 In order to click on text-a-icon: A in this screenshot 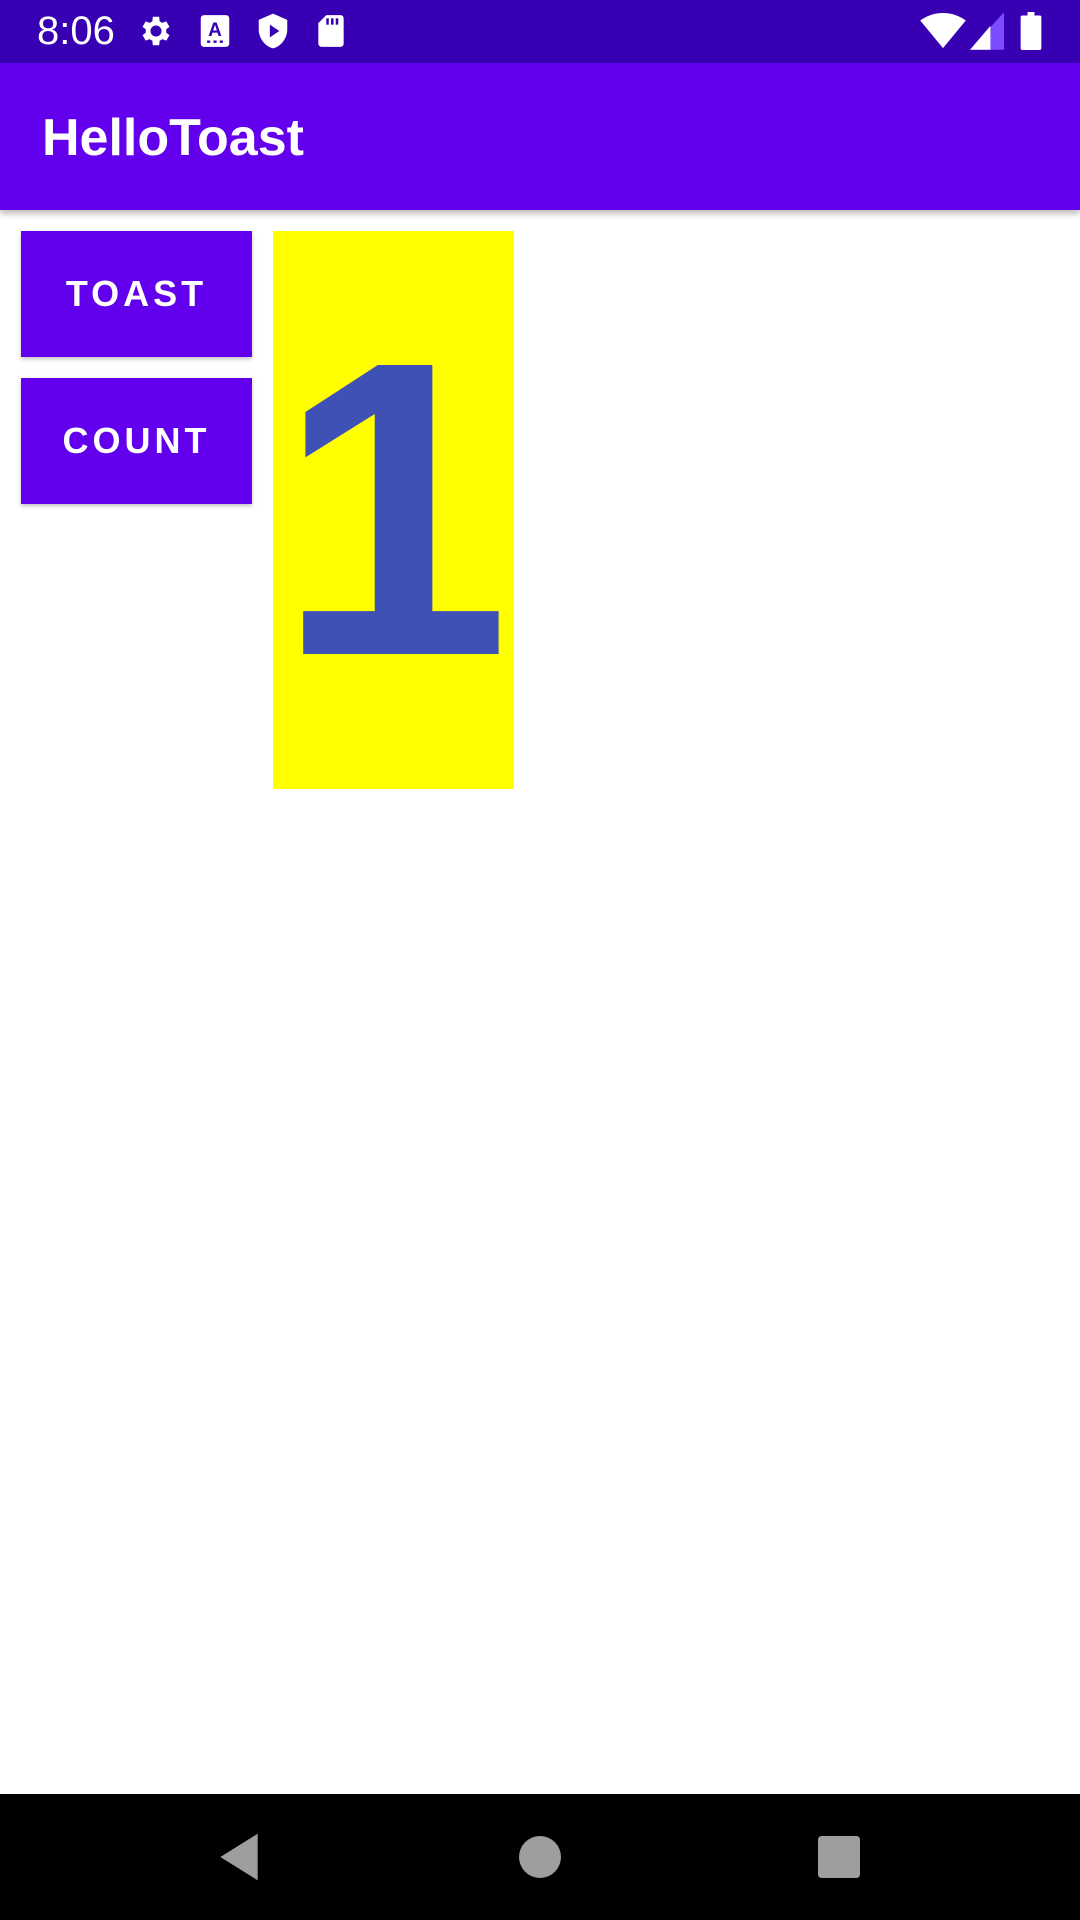, I will do `click(215, 31)`.